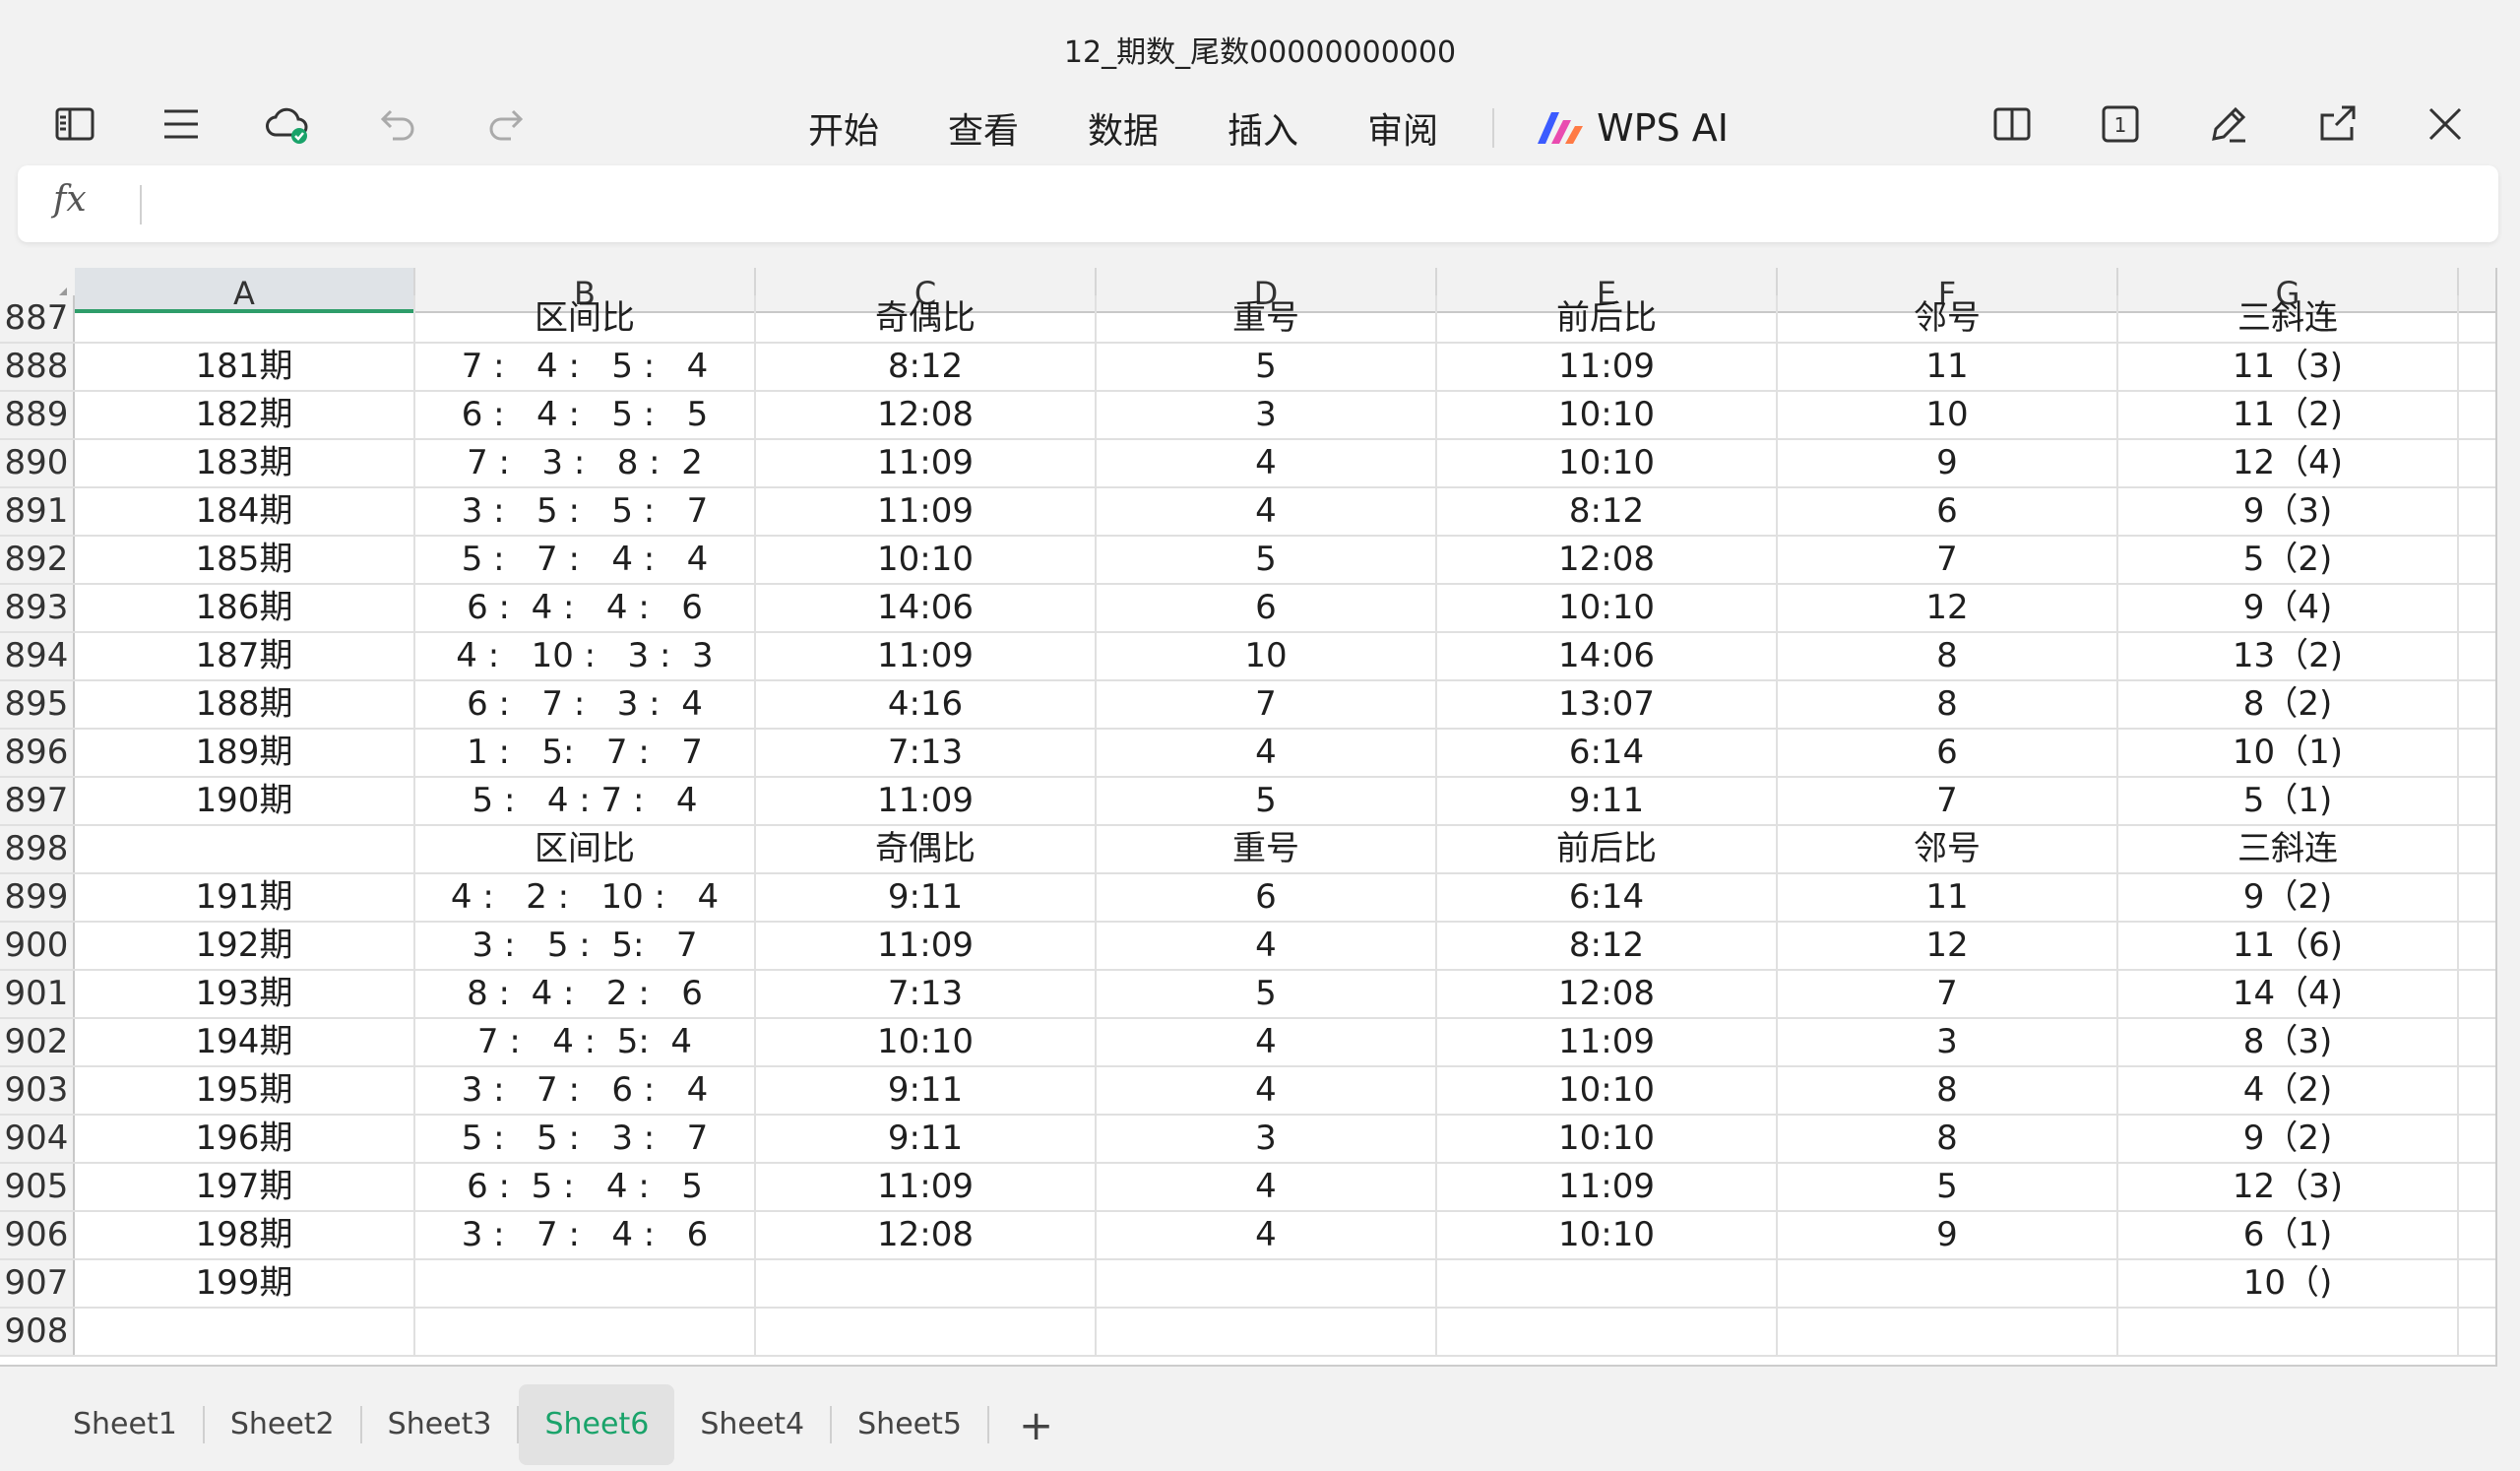 This screenshot has width=2520, height=1471. I want to click on cell-f: 12, so click(1948, 946).